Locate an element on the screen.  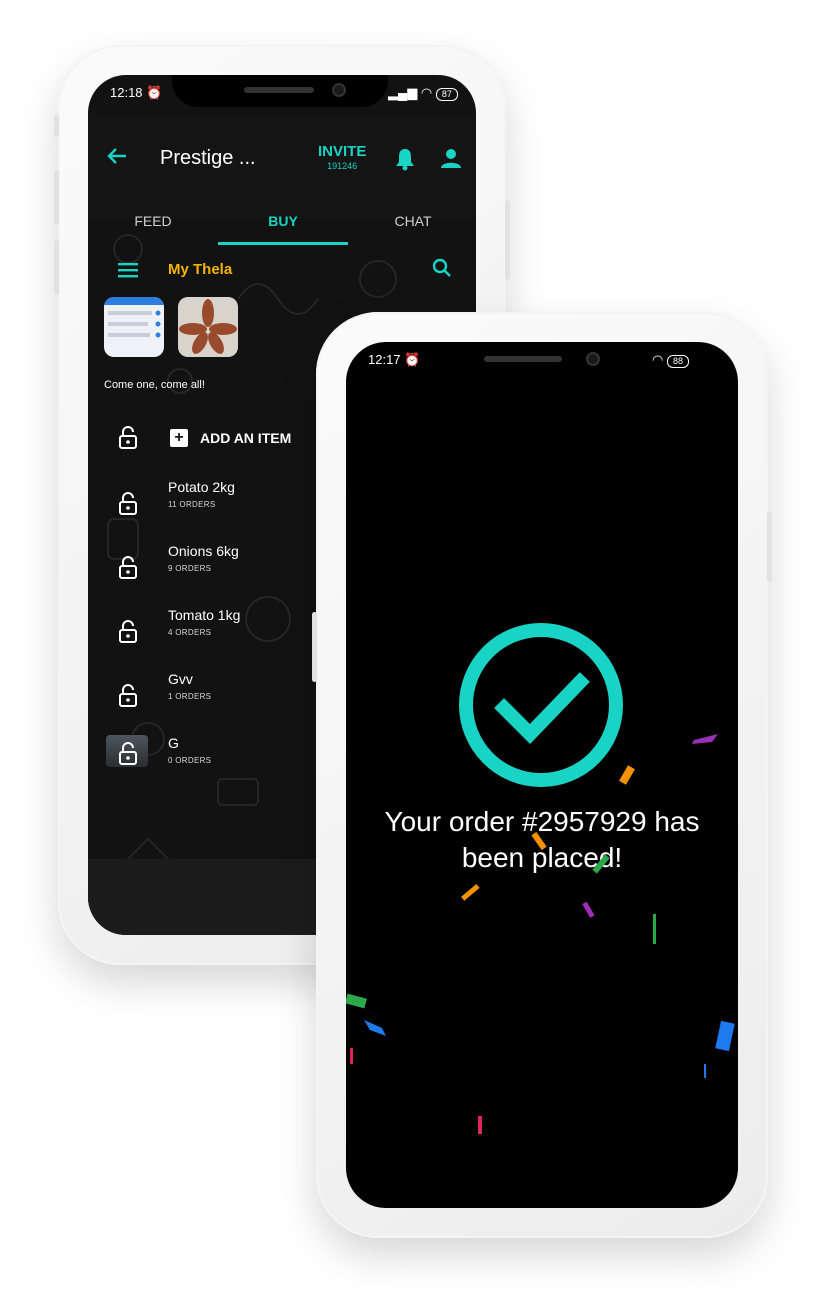
item-orders: 1 ORDERS is located at coordinates (190, 696).